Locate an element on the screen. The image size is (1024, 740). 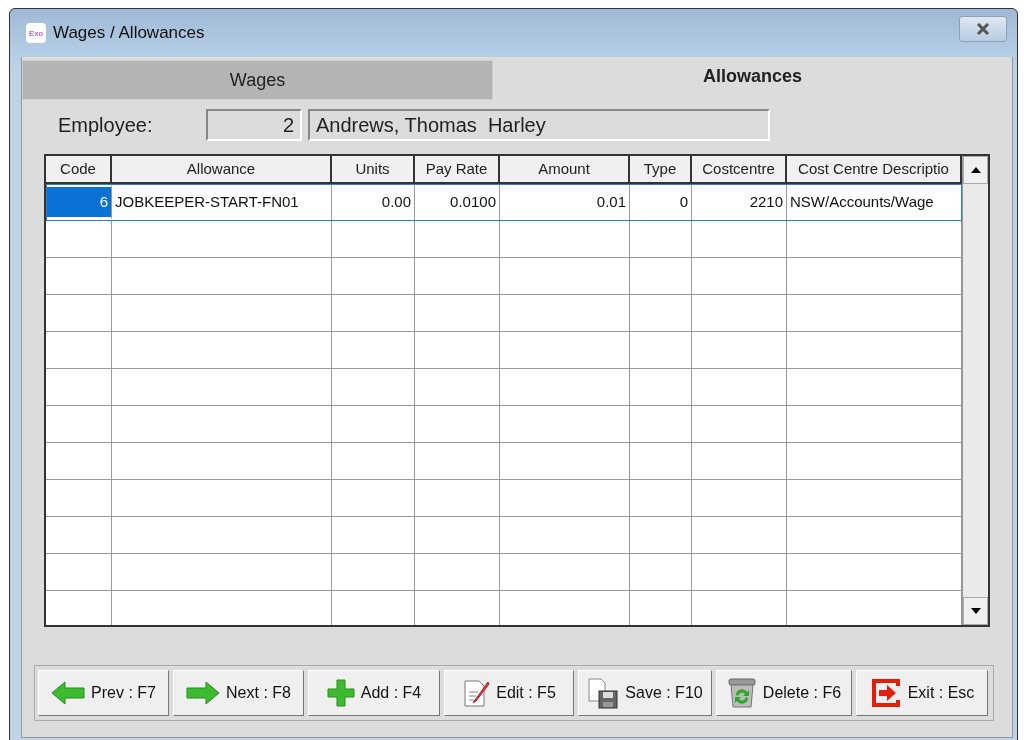
column-header: Type is located at coordinates (661, 169).